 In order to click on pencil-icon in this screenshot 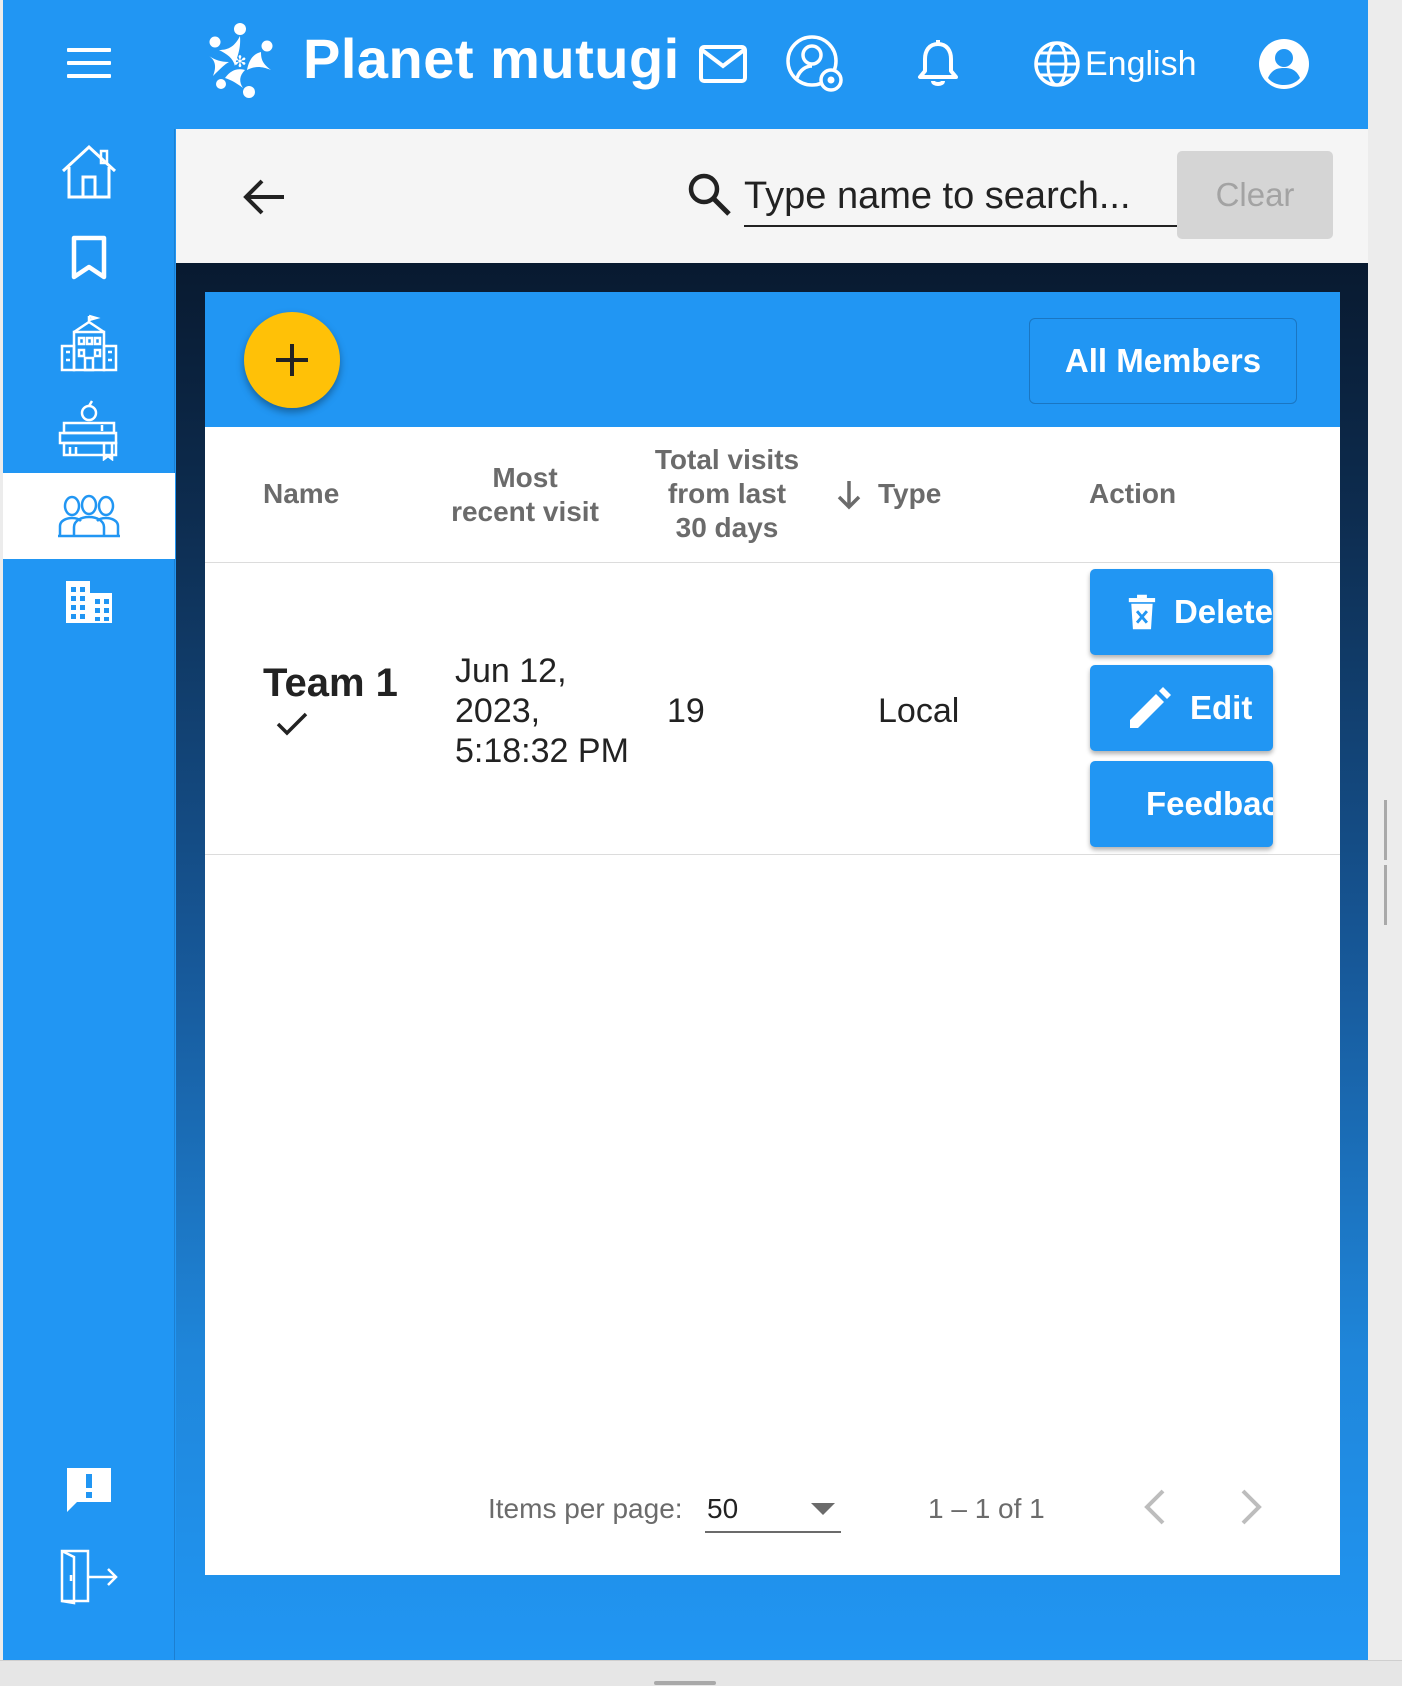, I will do `click(1150, 707)`.